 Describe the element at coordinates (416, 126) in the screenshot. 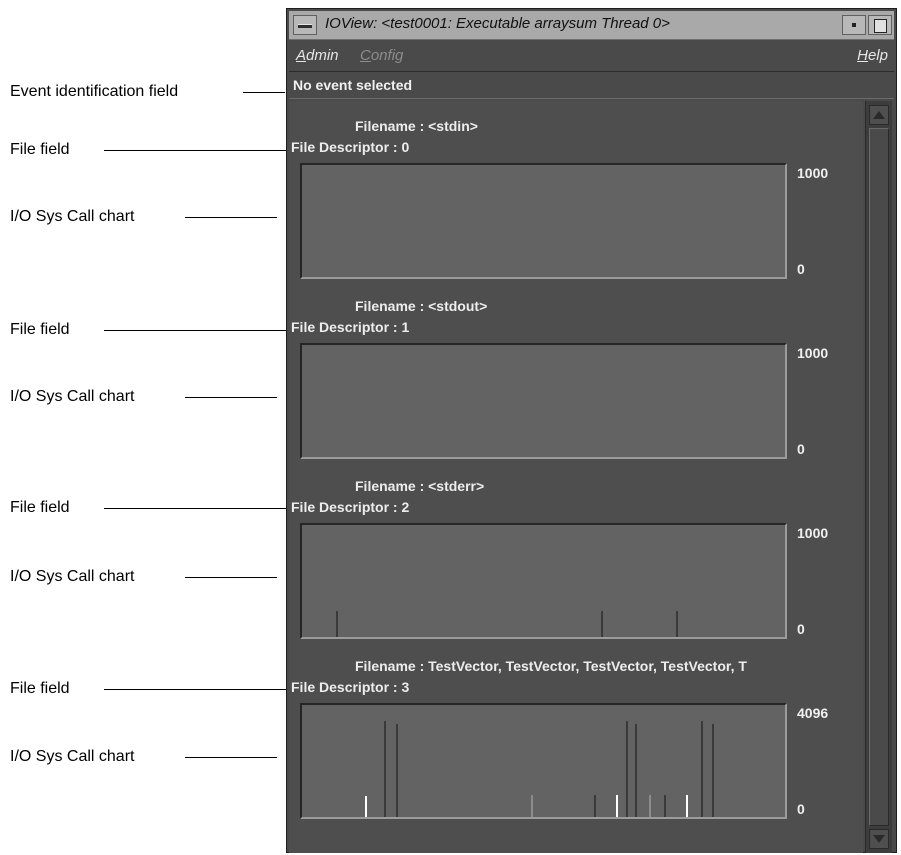

I see `file-name-label: Filename : <stdin>` at that location.